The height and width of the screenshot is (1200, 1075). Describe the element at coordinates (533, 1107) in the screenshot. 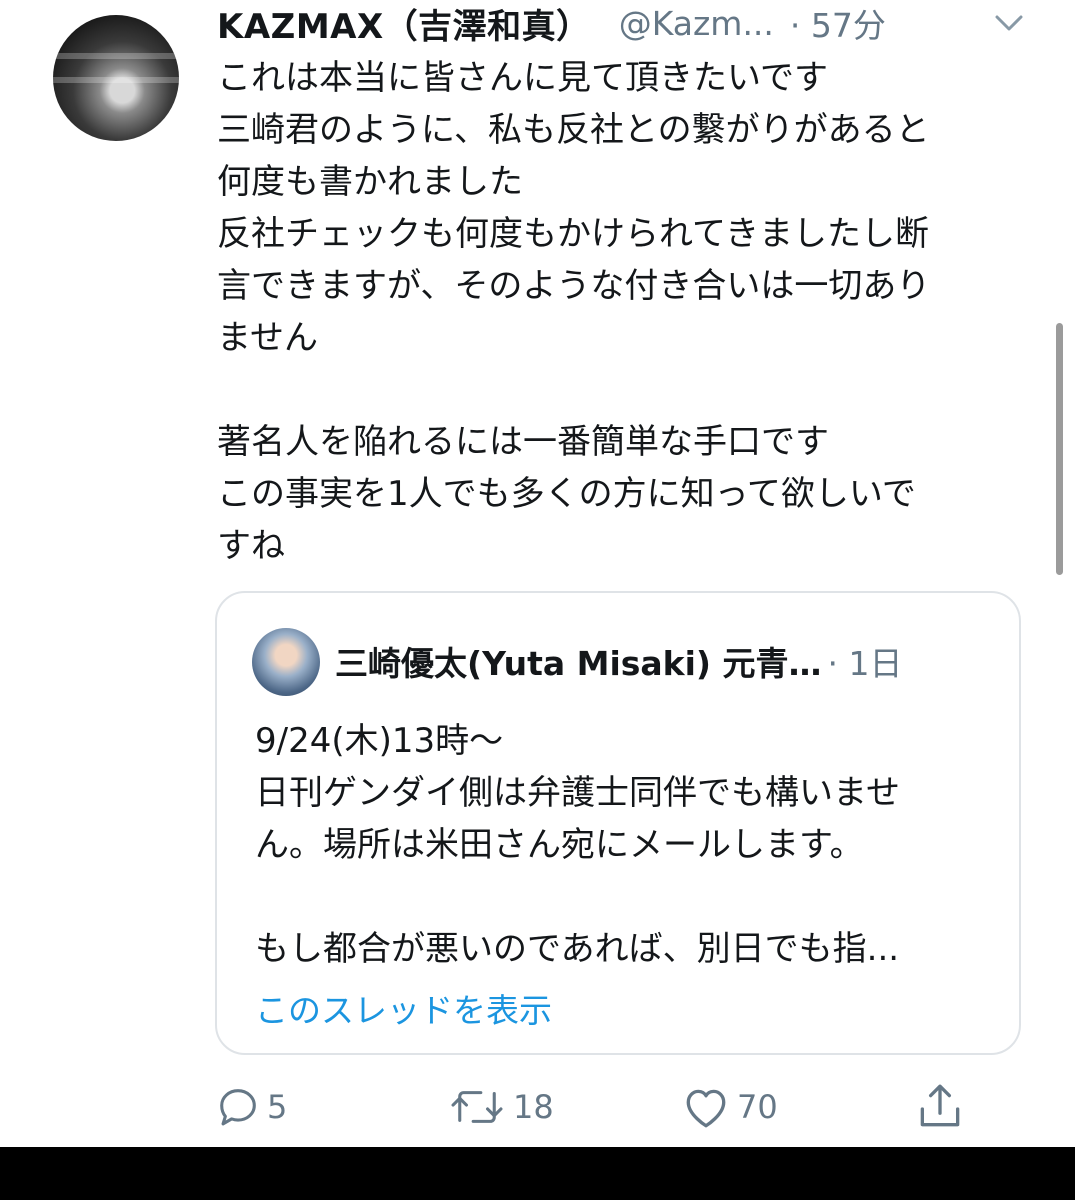

I see `retweet-count: 18` at that location.